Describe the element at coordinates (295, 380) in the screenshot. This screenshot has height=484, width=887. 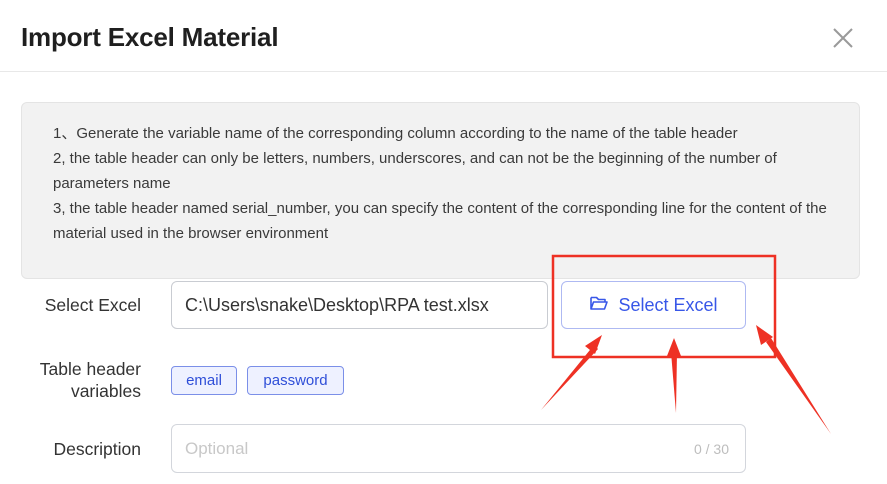
I see `variable-tag-password: password` at that location.